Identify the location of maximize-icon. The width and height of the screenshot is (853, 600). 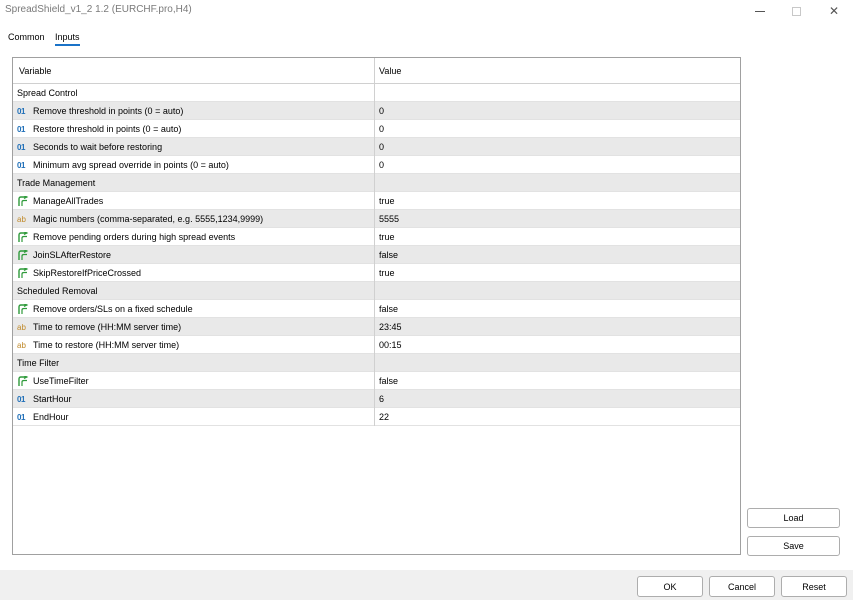
(796, 11).